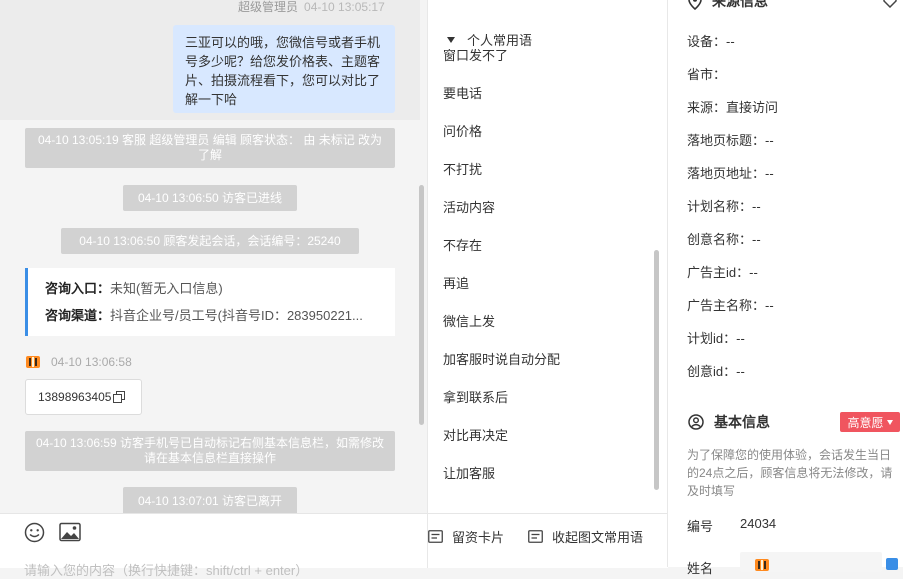 This screenshot has height=579, width=903. What do you see at coordinates (656, 370) in the screenshot?
I see `phrase-scrollbar` at bounding box center [656, 370].